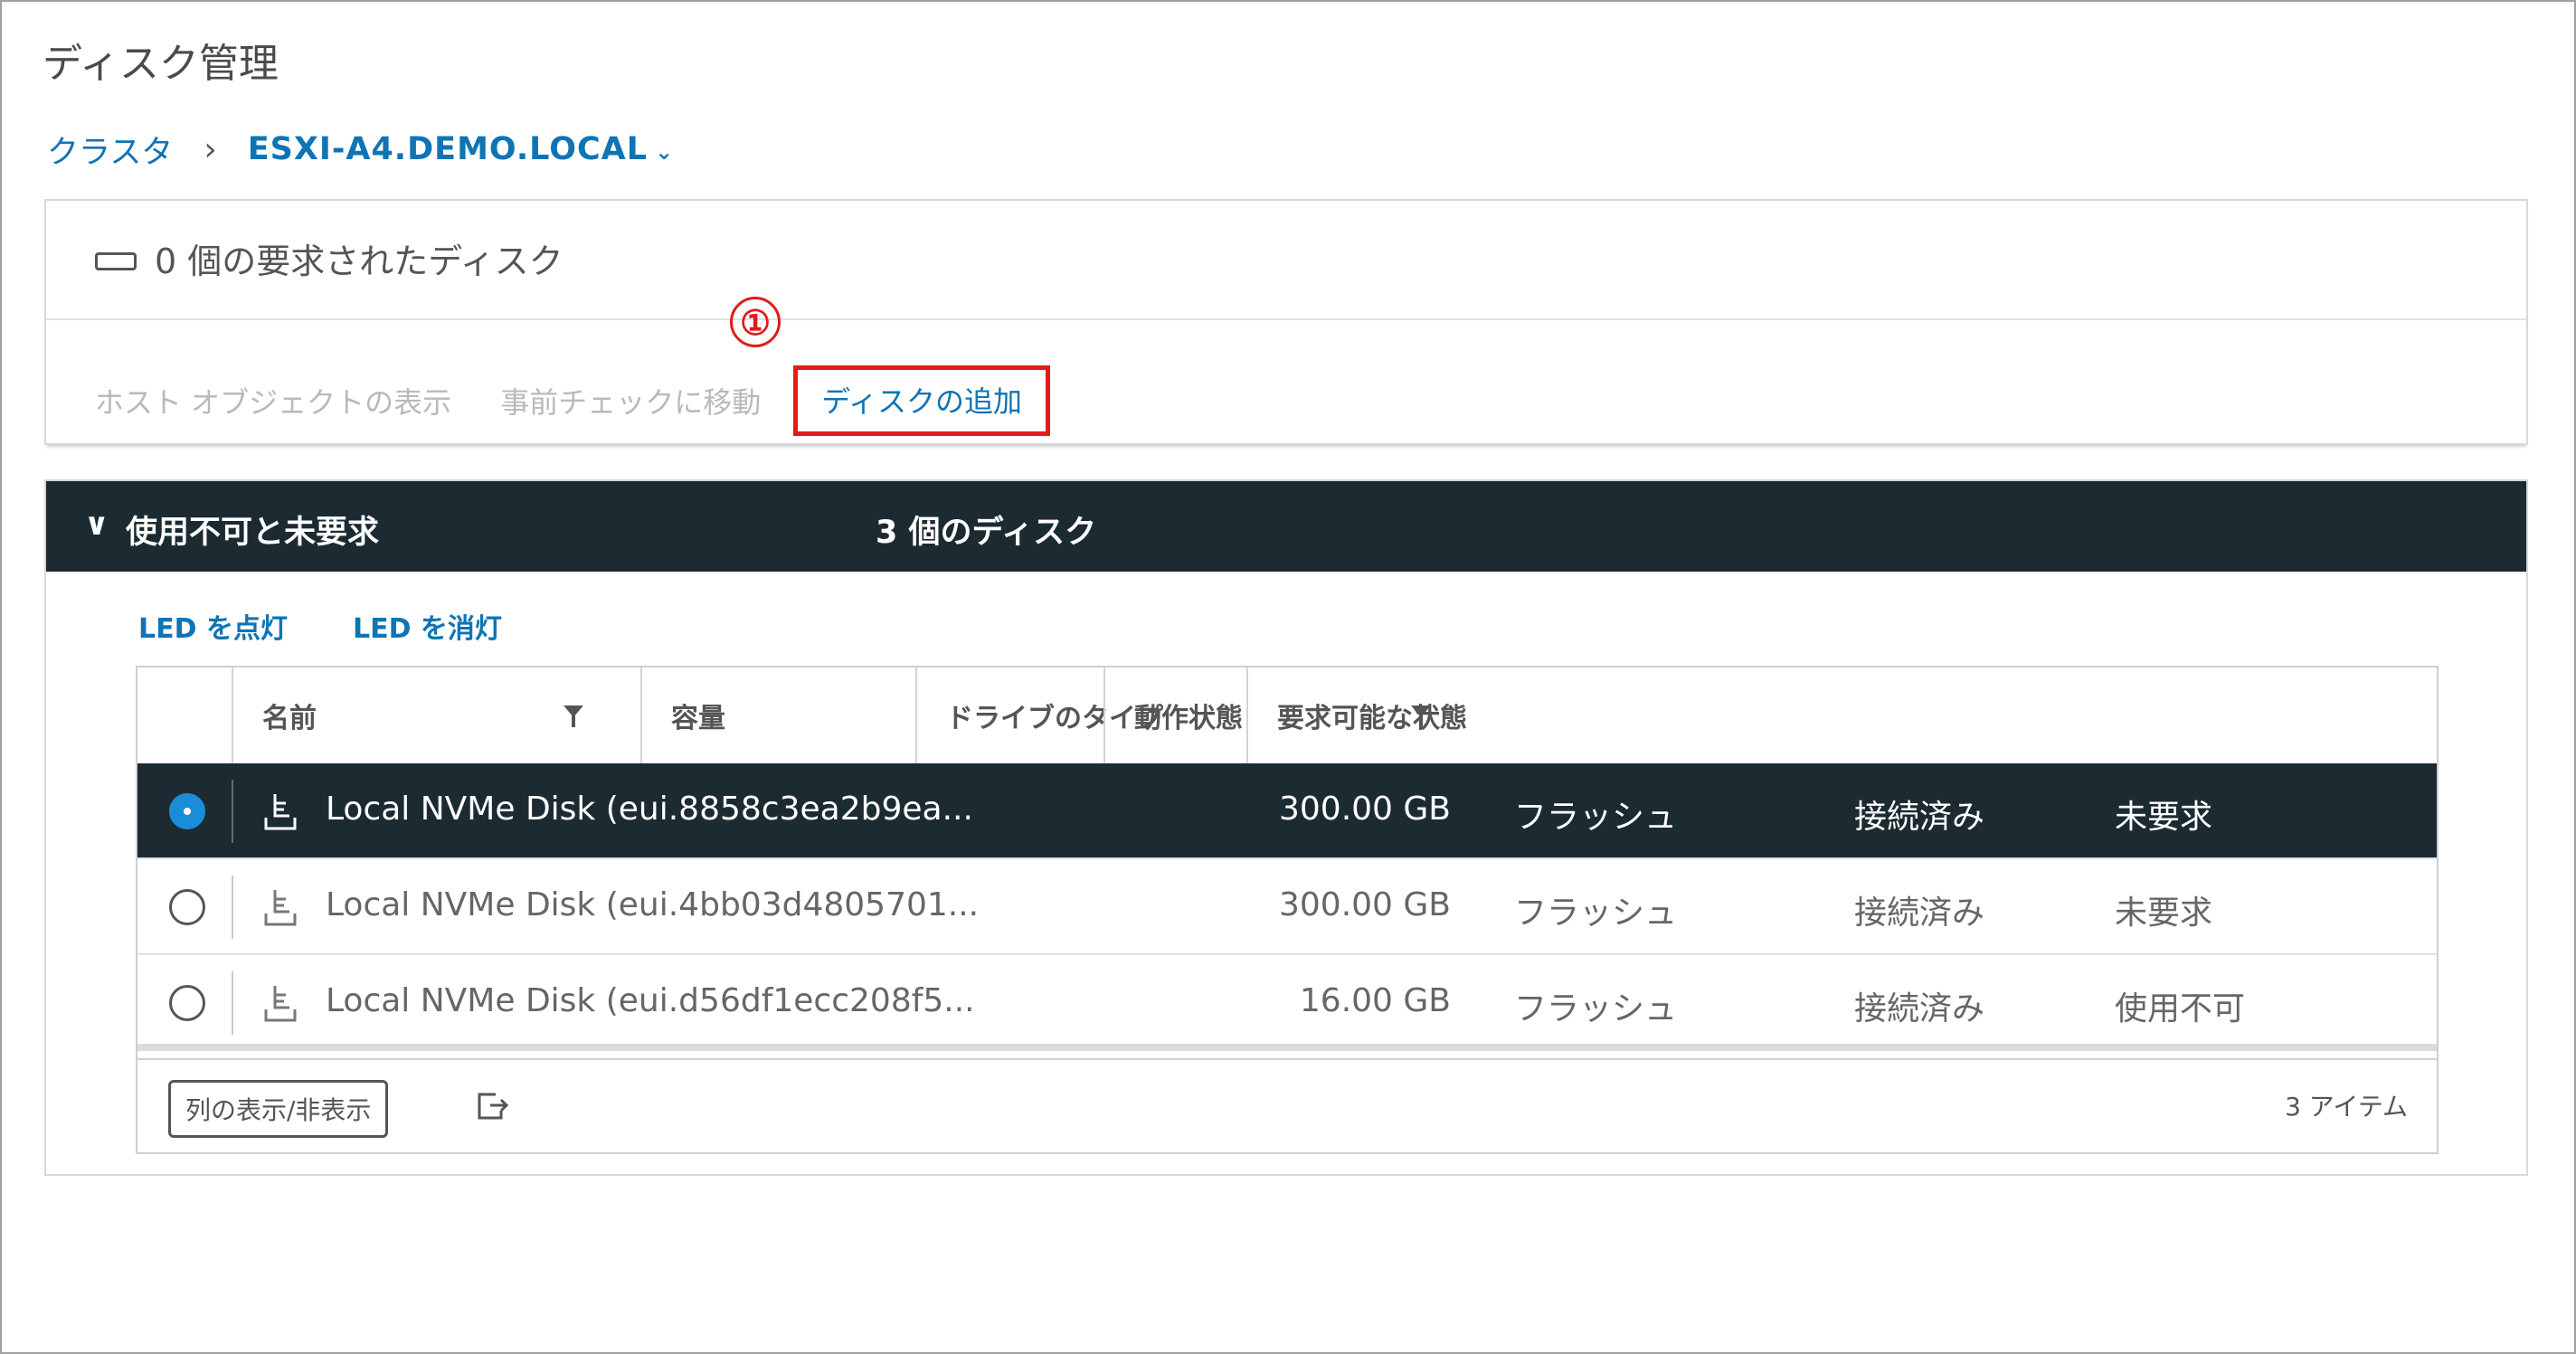  Describe the element at coordinates (631, 400) in the screenshot. I see `go-to-precheck-button: 事前チェックに移動` at that location.